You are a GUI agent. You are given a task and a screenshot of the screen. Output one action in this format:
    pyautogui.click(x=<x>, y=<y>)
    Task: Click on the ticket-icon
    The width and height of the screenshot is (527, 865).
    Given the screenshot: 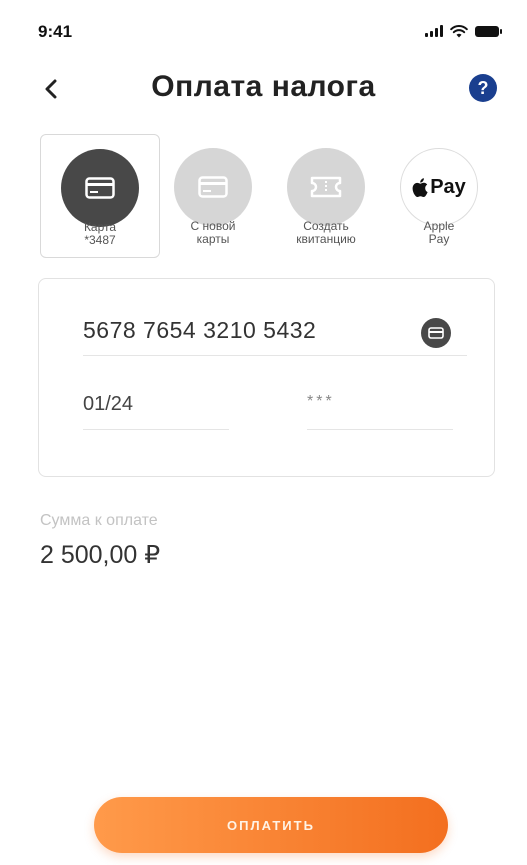 What is the action you would take?
    pyautogui.click(x=326, y=187)
    